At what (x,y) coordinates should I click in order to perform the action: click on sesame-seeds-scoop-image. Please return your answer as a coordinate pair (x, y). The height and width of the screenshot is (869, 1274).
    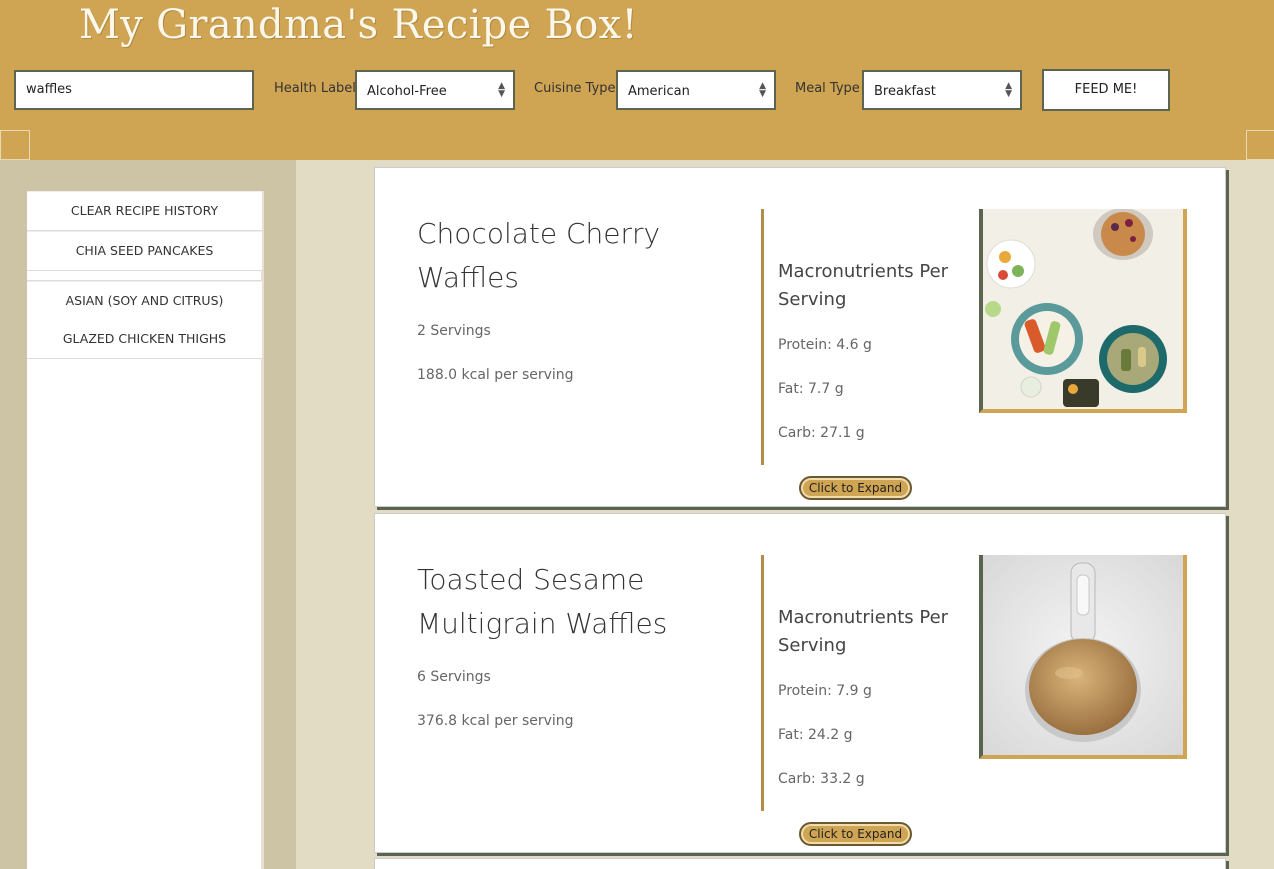
    Looking at the image, I should click on (1083, 657).